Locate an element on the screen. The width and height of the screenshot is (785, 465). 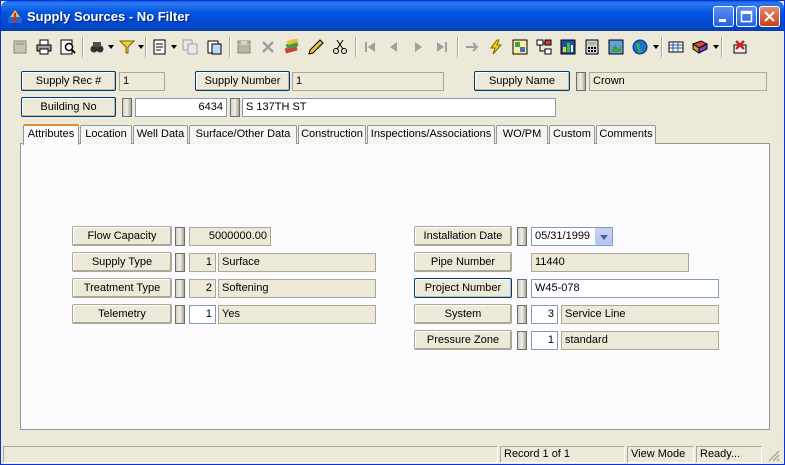
network-button is located at coordinates (544, 47).